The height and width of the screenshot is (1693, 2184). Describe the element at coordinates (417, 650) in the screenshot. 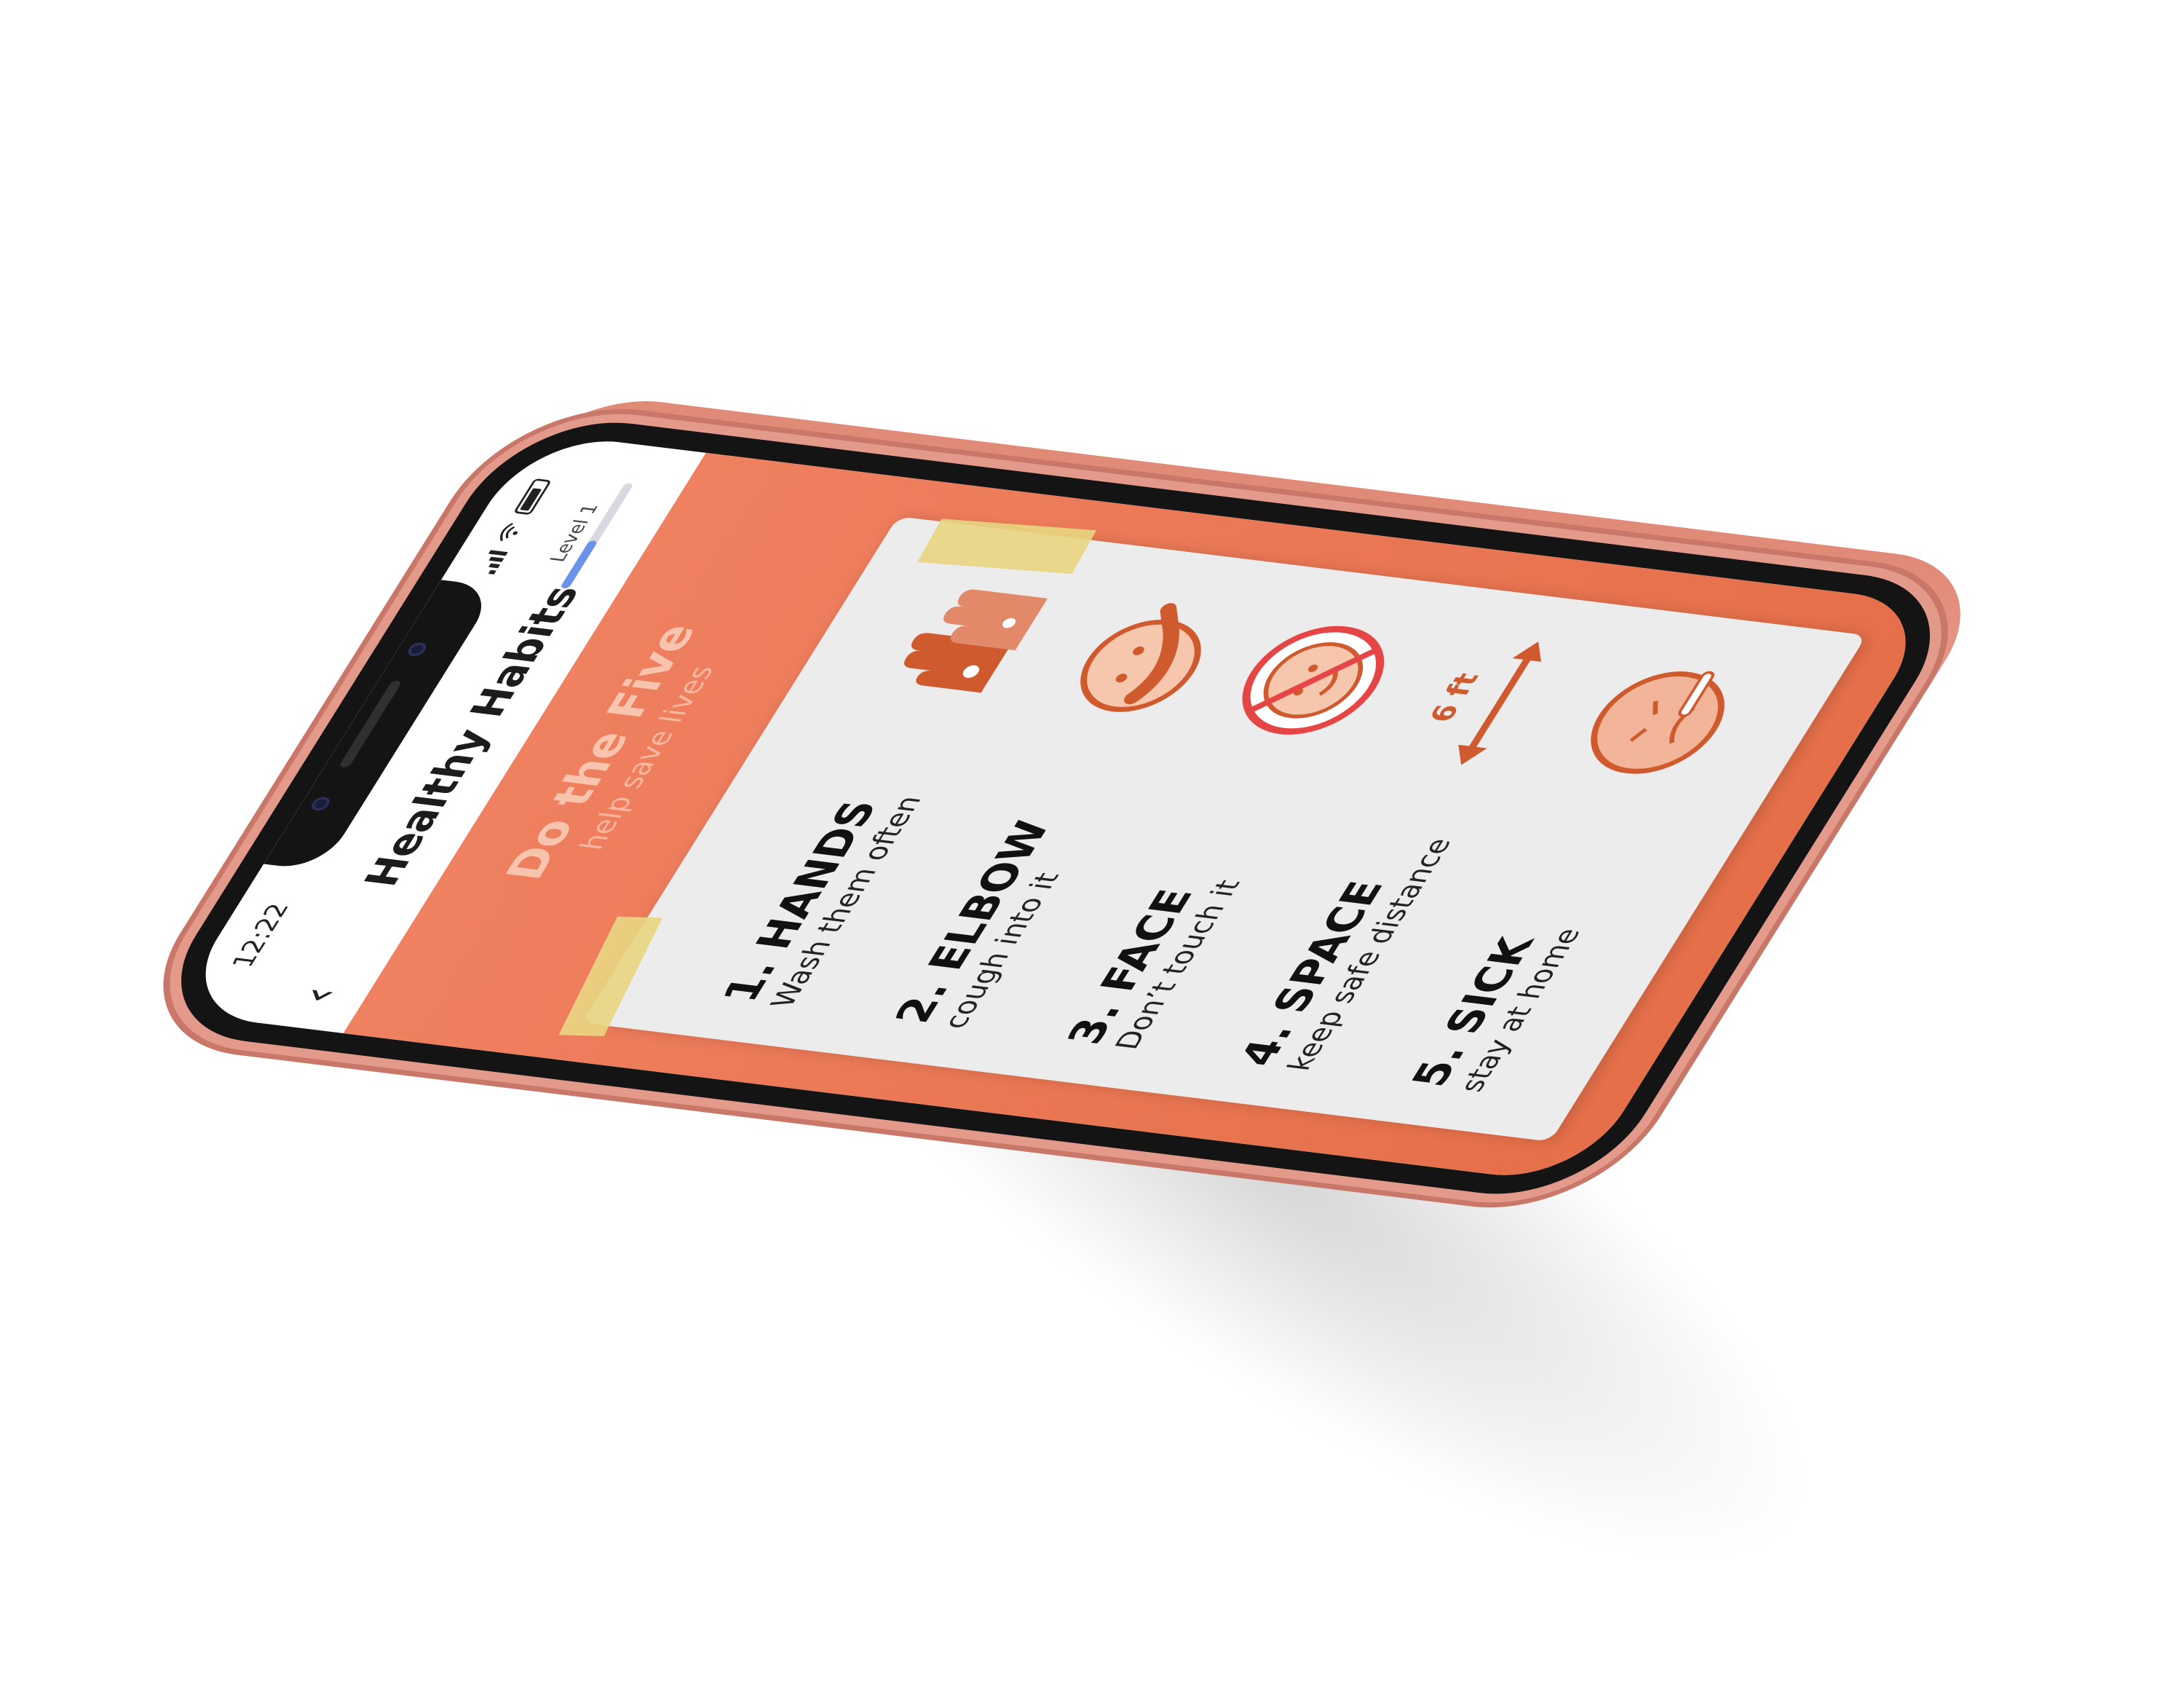

I see `sensor-icon` at that location.